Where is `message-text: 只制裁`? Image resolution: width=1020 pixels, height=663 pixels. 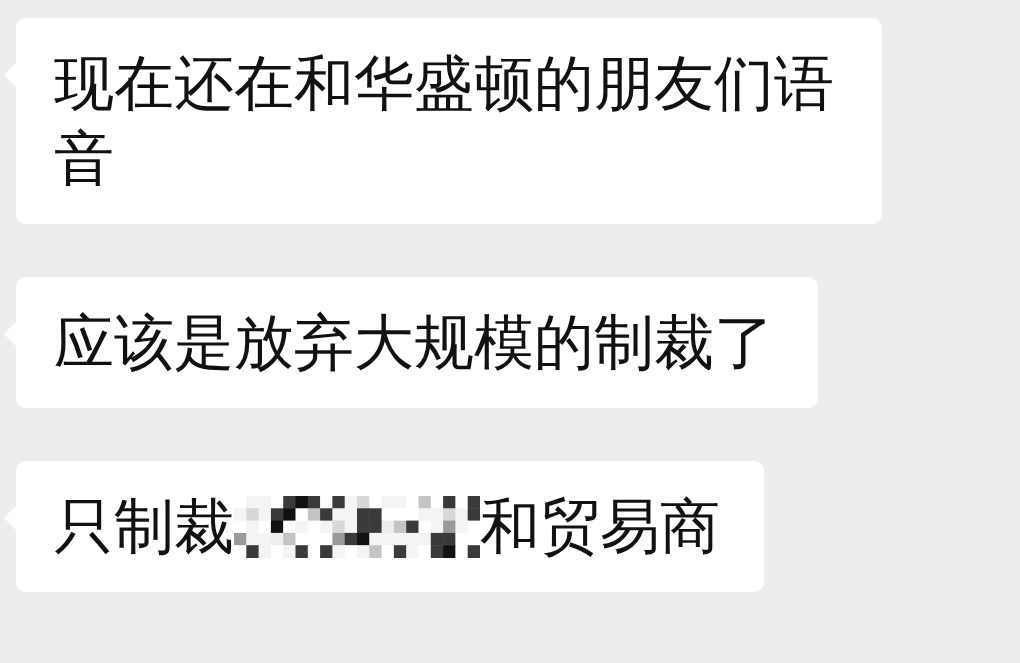 message-text: 只制裁 is located at coordinates (144, 526).